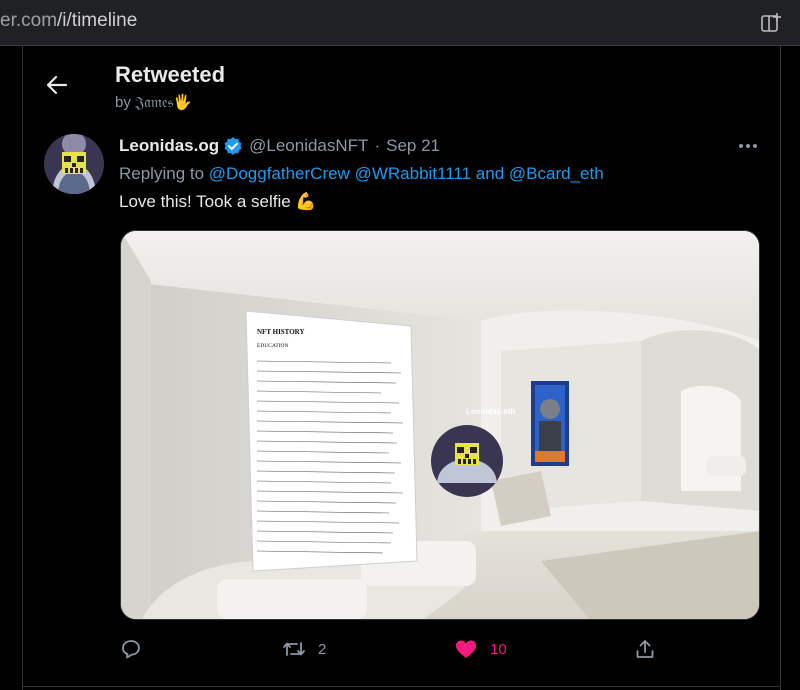 This screenshot has height=690, width=800. Describe the element at coordinates (413, 173) in the screenshot. I see `mention-wrabbit1111: @WRabbit1111` at that location.